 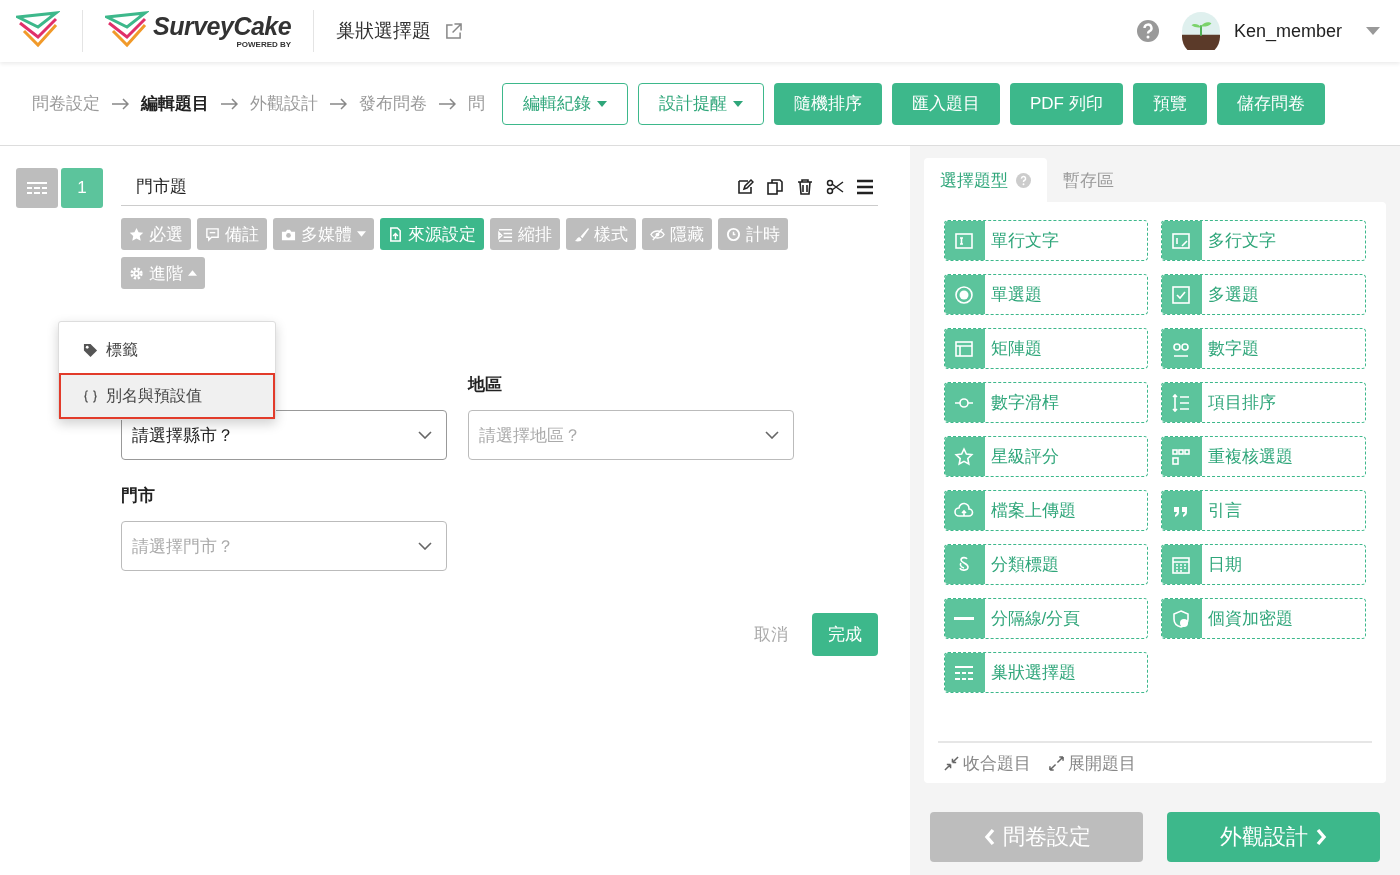 What do you see at coordinates (1181, 240) in the screenshot?
I see `text-area-icon` at bounding box center [1181, 240].